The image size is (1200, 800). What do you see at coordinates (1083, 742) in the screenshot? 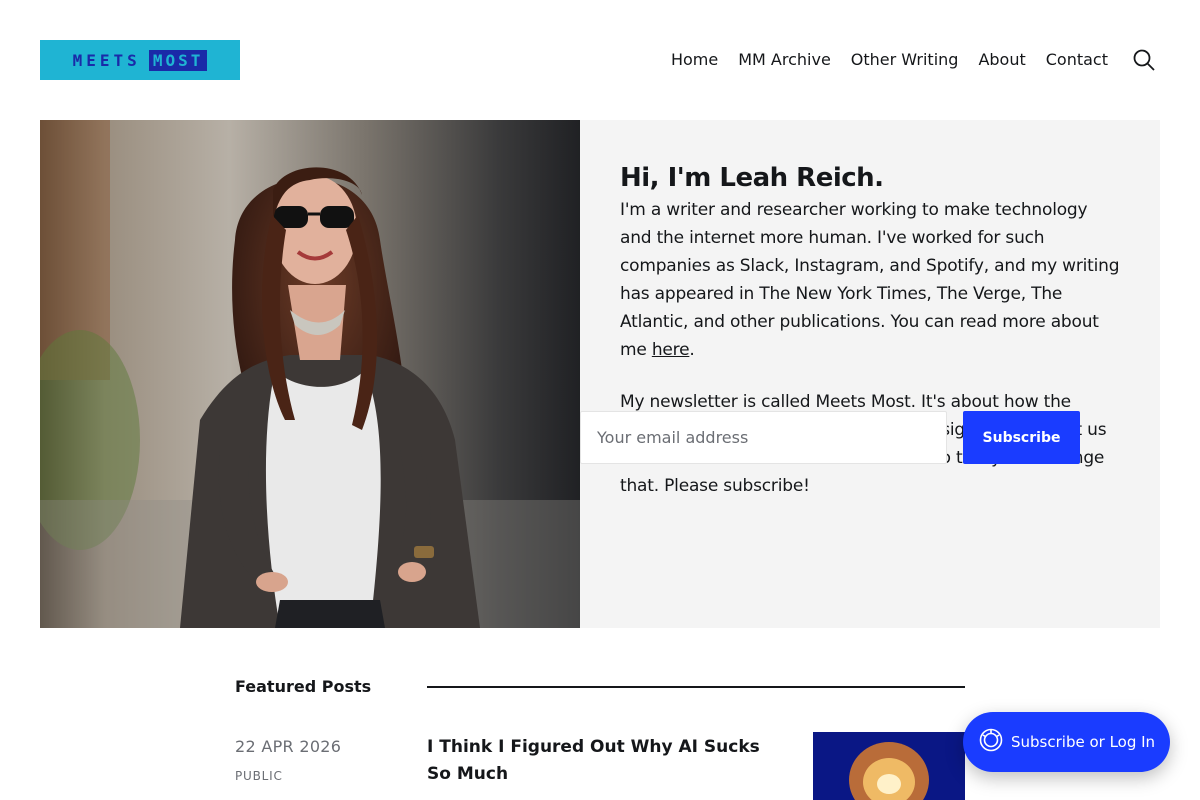
I see `portal-label: Subscribe or Log In` at bounding box center [1083, 742].